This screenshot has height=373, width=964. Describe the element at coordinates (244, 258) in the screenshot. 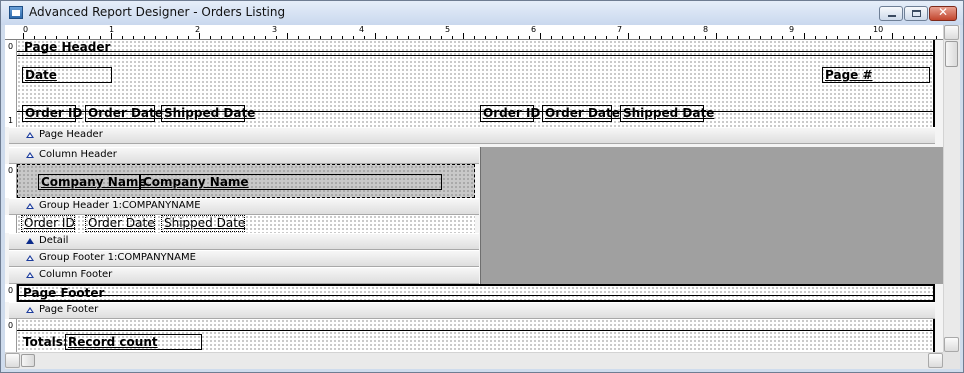

I see `group-footer-band-bar: Group Footer 1:COMPANYNAME` at that location.